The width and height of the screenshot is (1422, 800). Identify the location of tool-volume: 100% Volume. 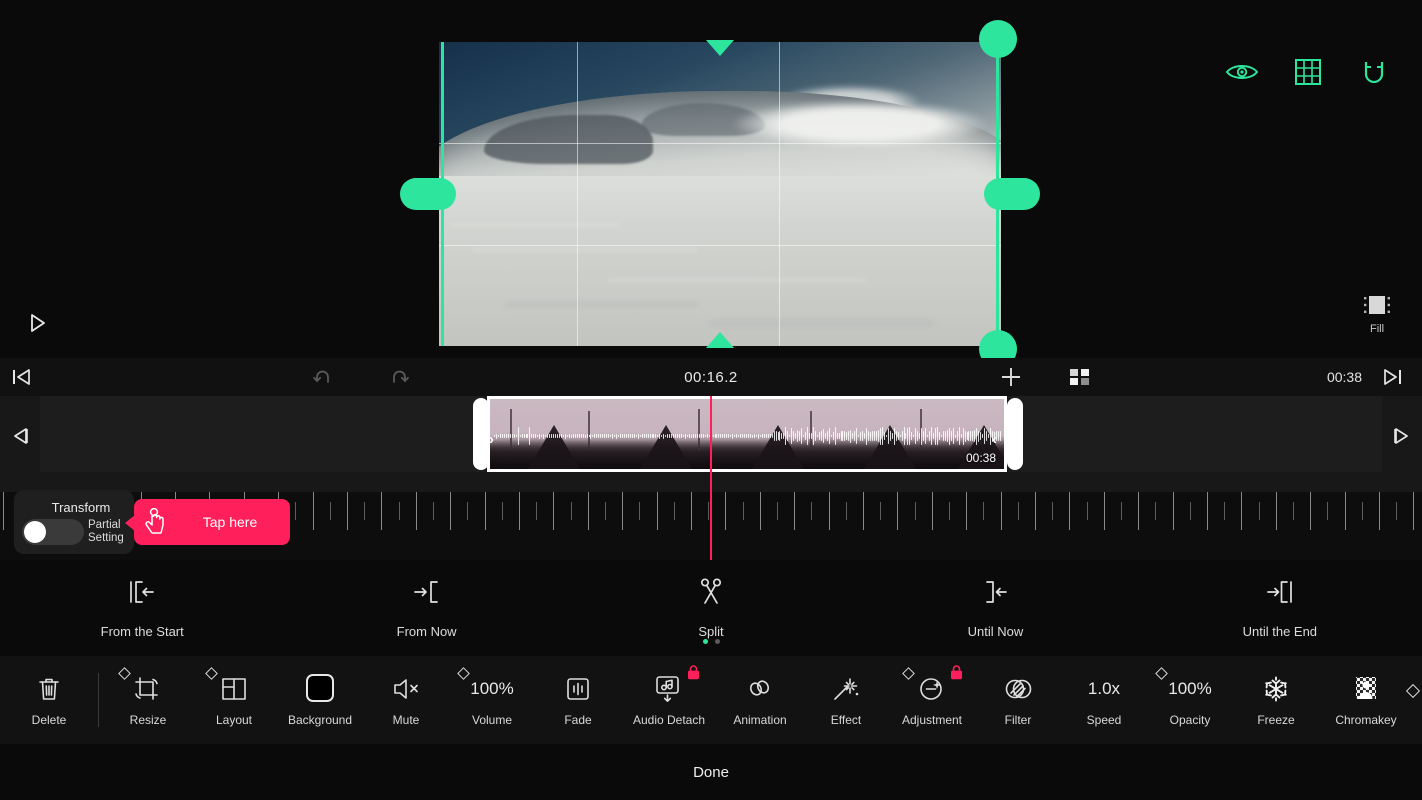
(492, 700).